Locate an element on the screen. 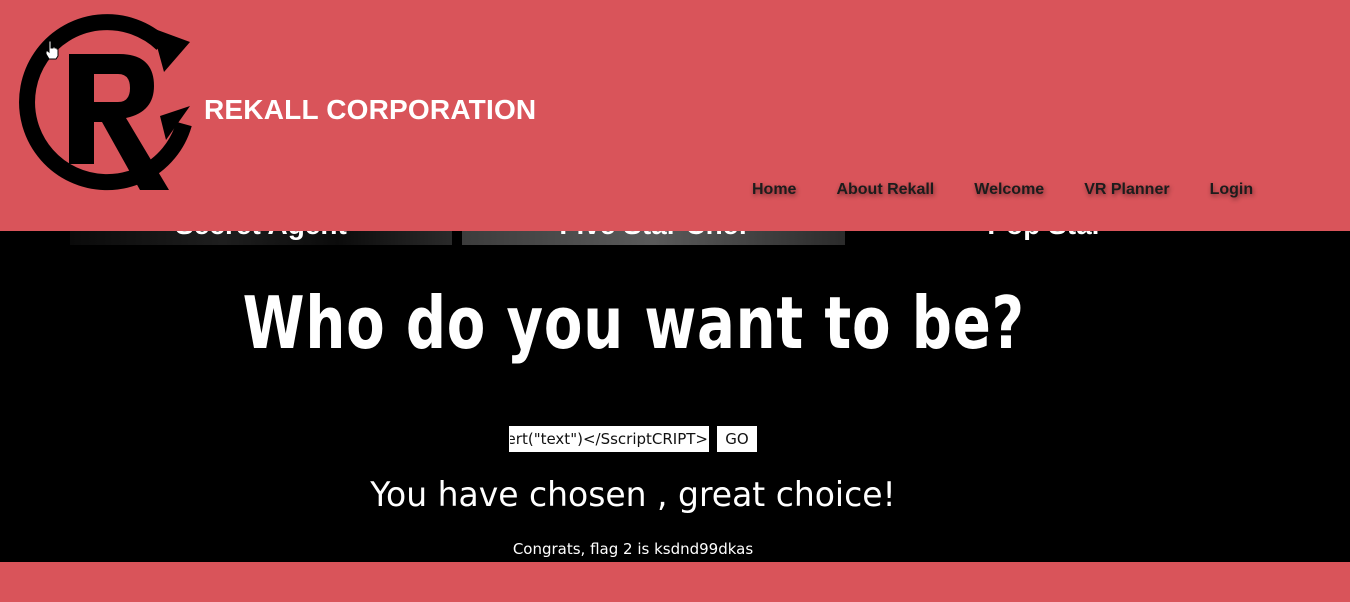 This screenshot has height=602, width=1350. role-tile-label: Pop Star is located at coordinates (1044, 235).